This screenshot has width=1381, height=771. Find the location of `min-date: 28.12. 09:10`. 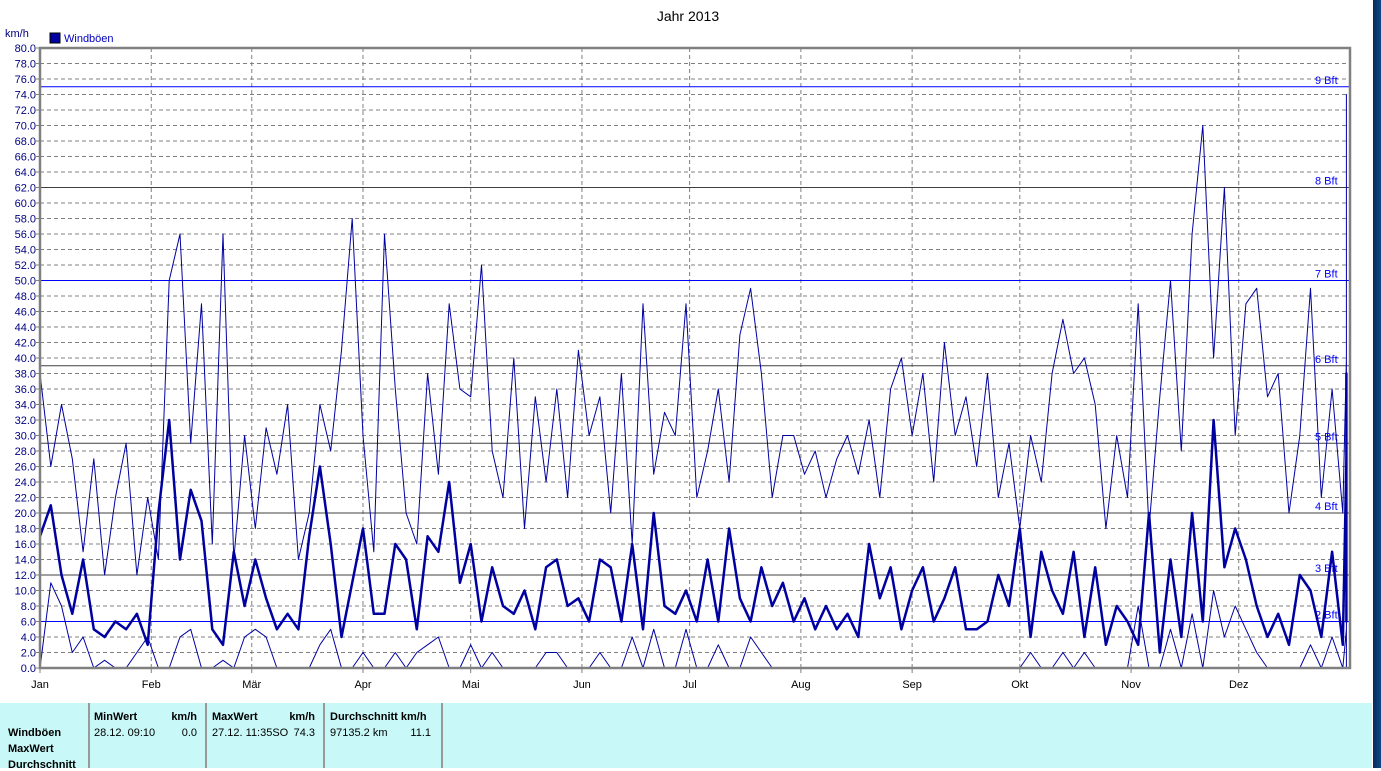

min-date: 28.12. 09:10 is located at coordinates (125, 733).